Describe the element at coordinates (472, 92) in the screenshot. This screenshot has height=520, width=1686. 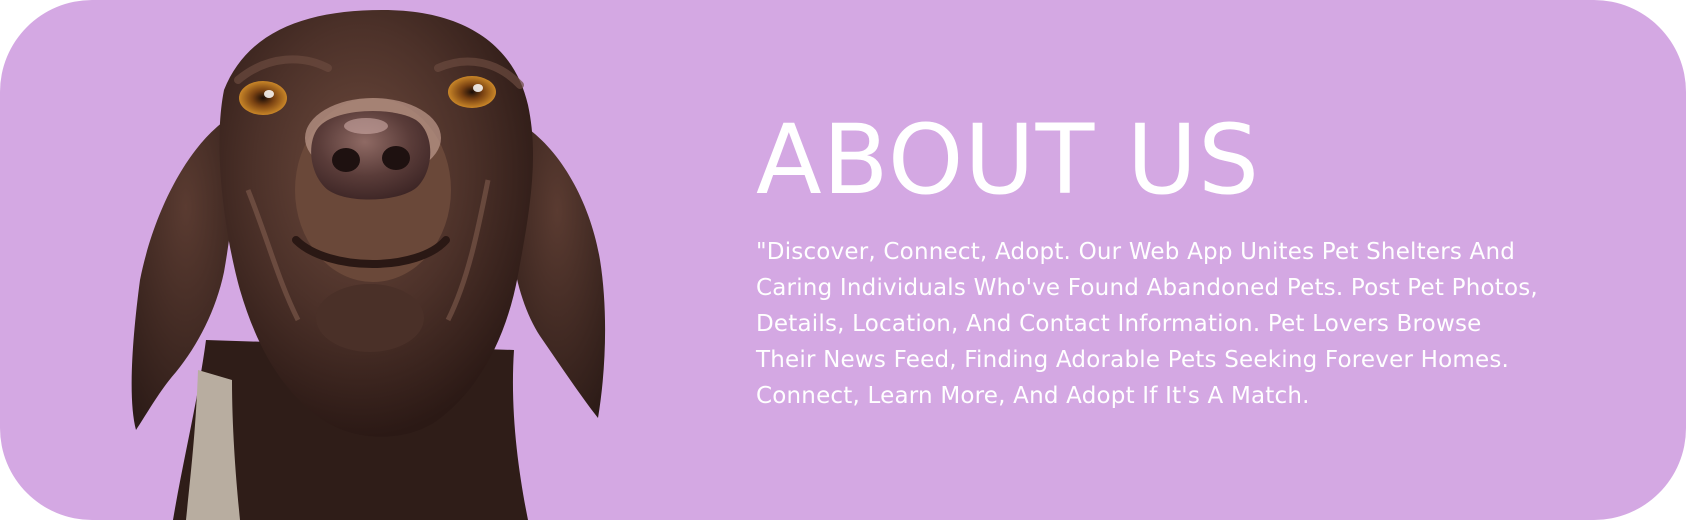
I see `dog-right-eye` at that location.